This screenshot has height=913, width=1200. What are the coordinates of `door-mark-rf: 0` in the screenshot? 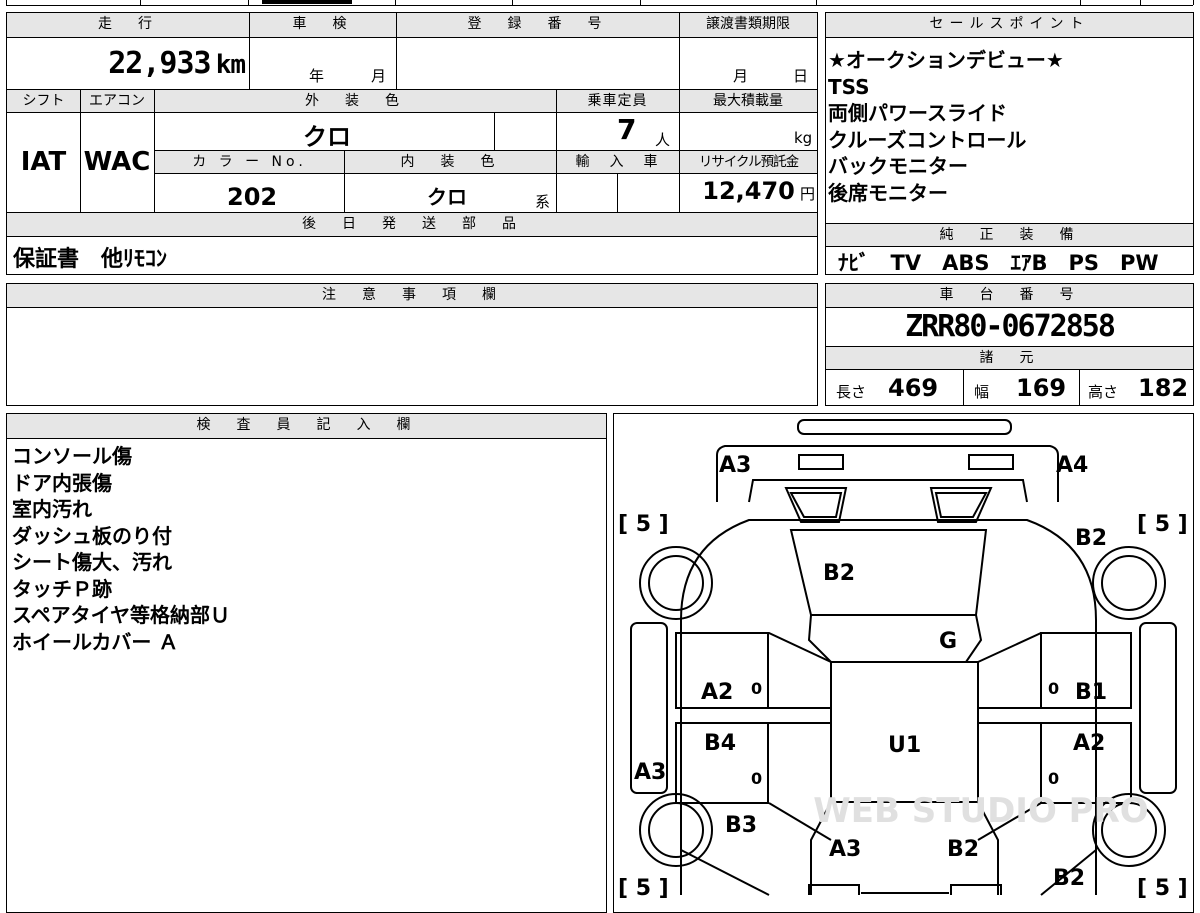 It's located at (1053, 688).